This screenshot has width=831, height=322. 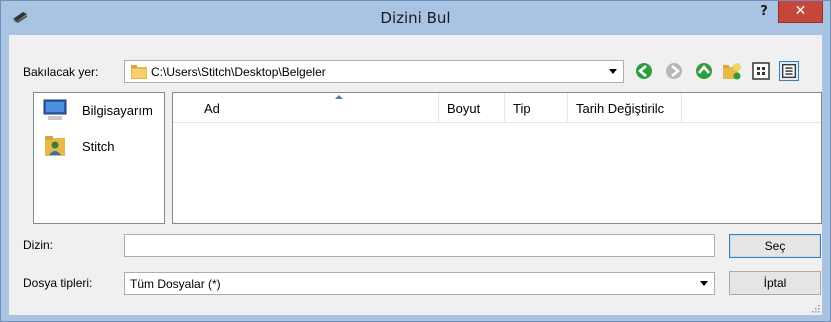 What do you see at coordinates (117, 110) in the screenshot?
I see `place-label-computer: Bilgisayarım` at bounding box center [117, 110].